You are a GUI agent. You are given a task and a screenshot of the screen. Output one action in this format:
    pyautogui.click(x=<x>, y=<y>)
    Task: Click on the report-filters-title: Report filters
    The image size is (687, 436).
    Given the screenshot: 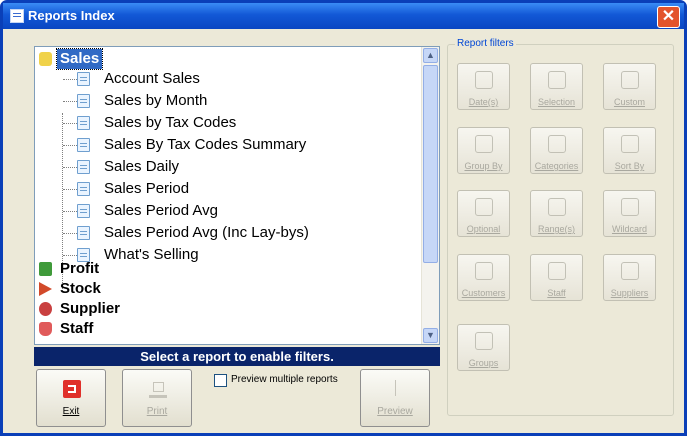 What is the action you would take?
    pyautogui.click(x=485, y=43)
    